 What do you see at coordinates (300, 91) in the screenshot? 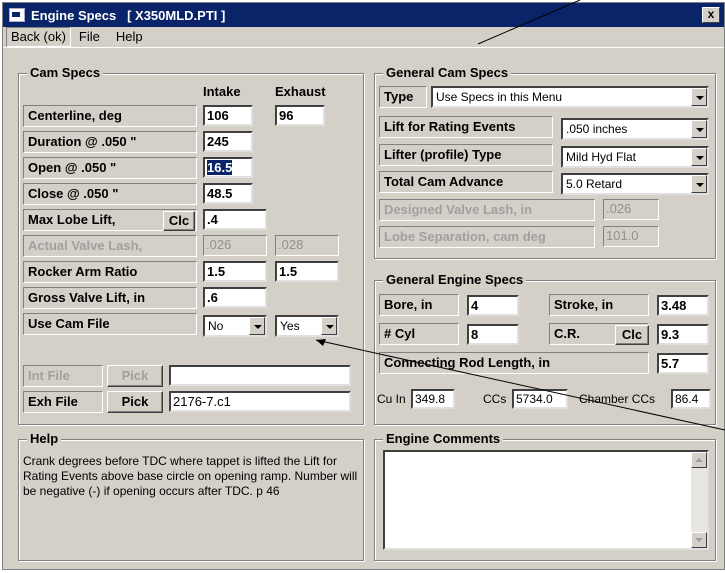
I see `col-exhaust-header: Exhaust` at bounding box center [300, 91].